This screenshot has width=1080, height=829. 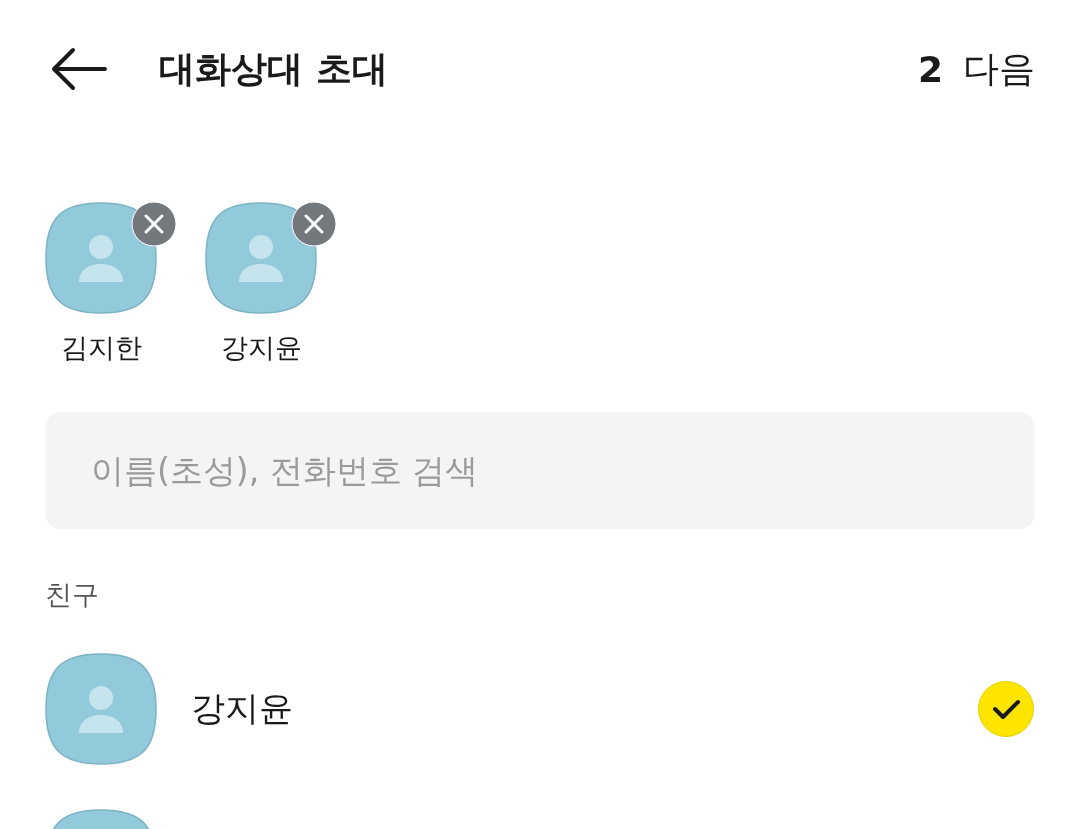 What do you see at coordinates (540, 470) in the screenshot?
I see `search-field: 이름(초성), 전화번호 검색` at bounding box center [540, 470].